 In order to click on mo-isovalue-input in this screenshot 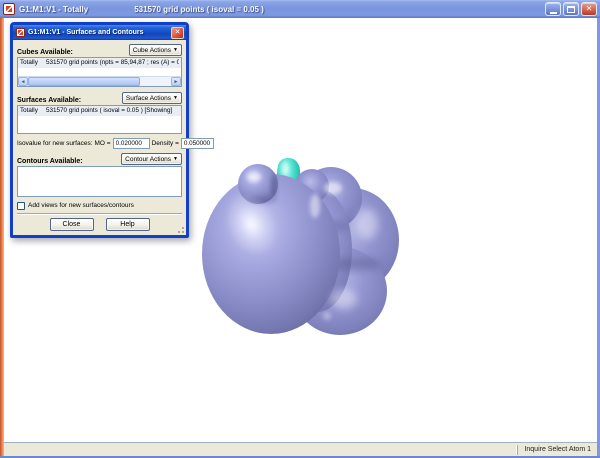, I will do `click(131, 143)`.